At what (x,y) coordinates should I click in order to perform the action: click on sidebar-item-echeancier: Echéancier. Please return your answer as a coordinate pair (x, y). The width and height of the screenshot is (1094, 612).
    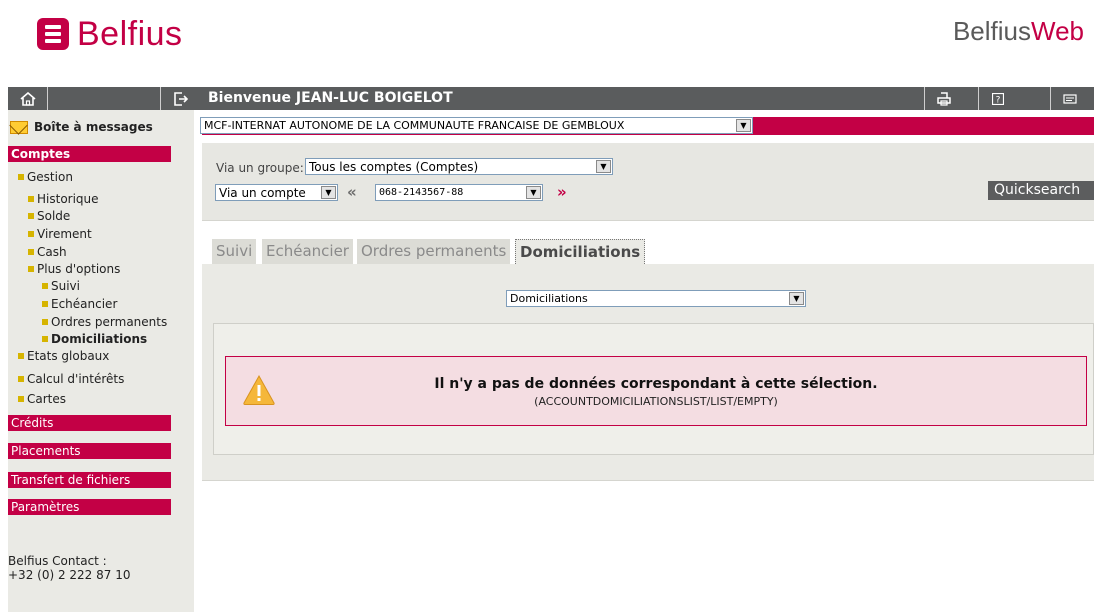
    Looking at the image, I should click on (79, 304).